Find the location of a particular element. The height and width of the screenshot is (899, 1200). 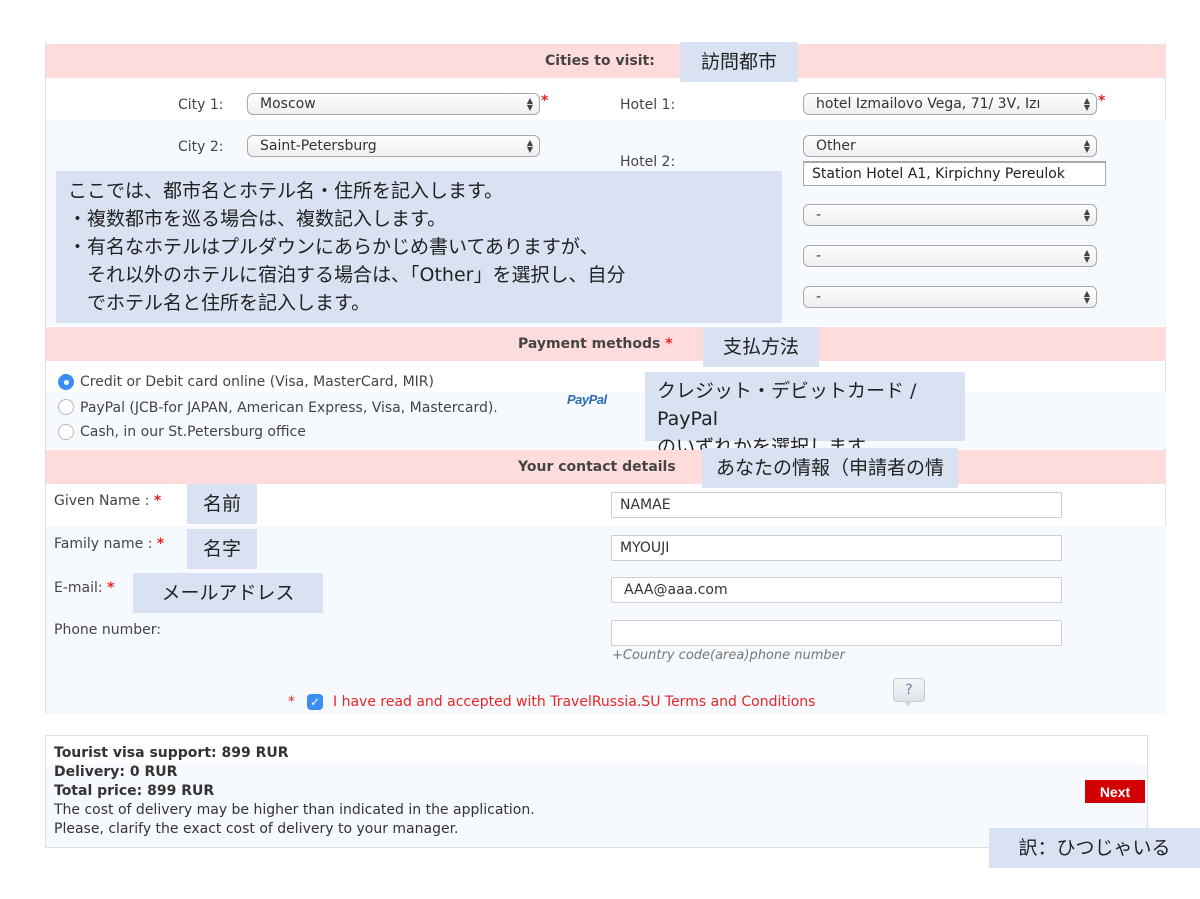

hotel5-value: - is located at coordinates (819, 297).